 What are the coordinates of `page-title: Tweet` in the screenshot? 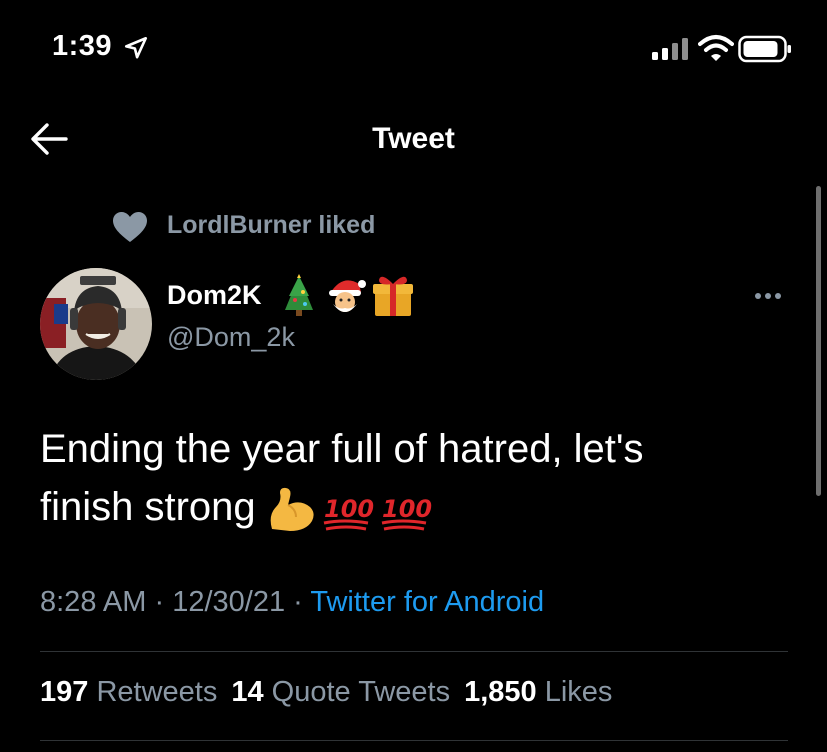 It's located at (413, 138).